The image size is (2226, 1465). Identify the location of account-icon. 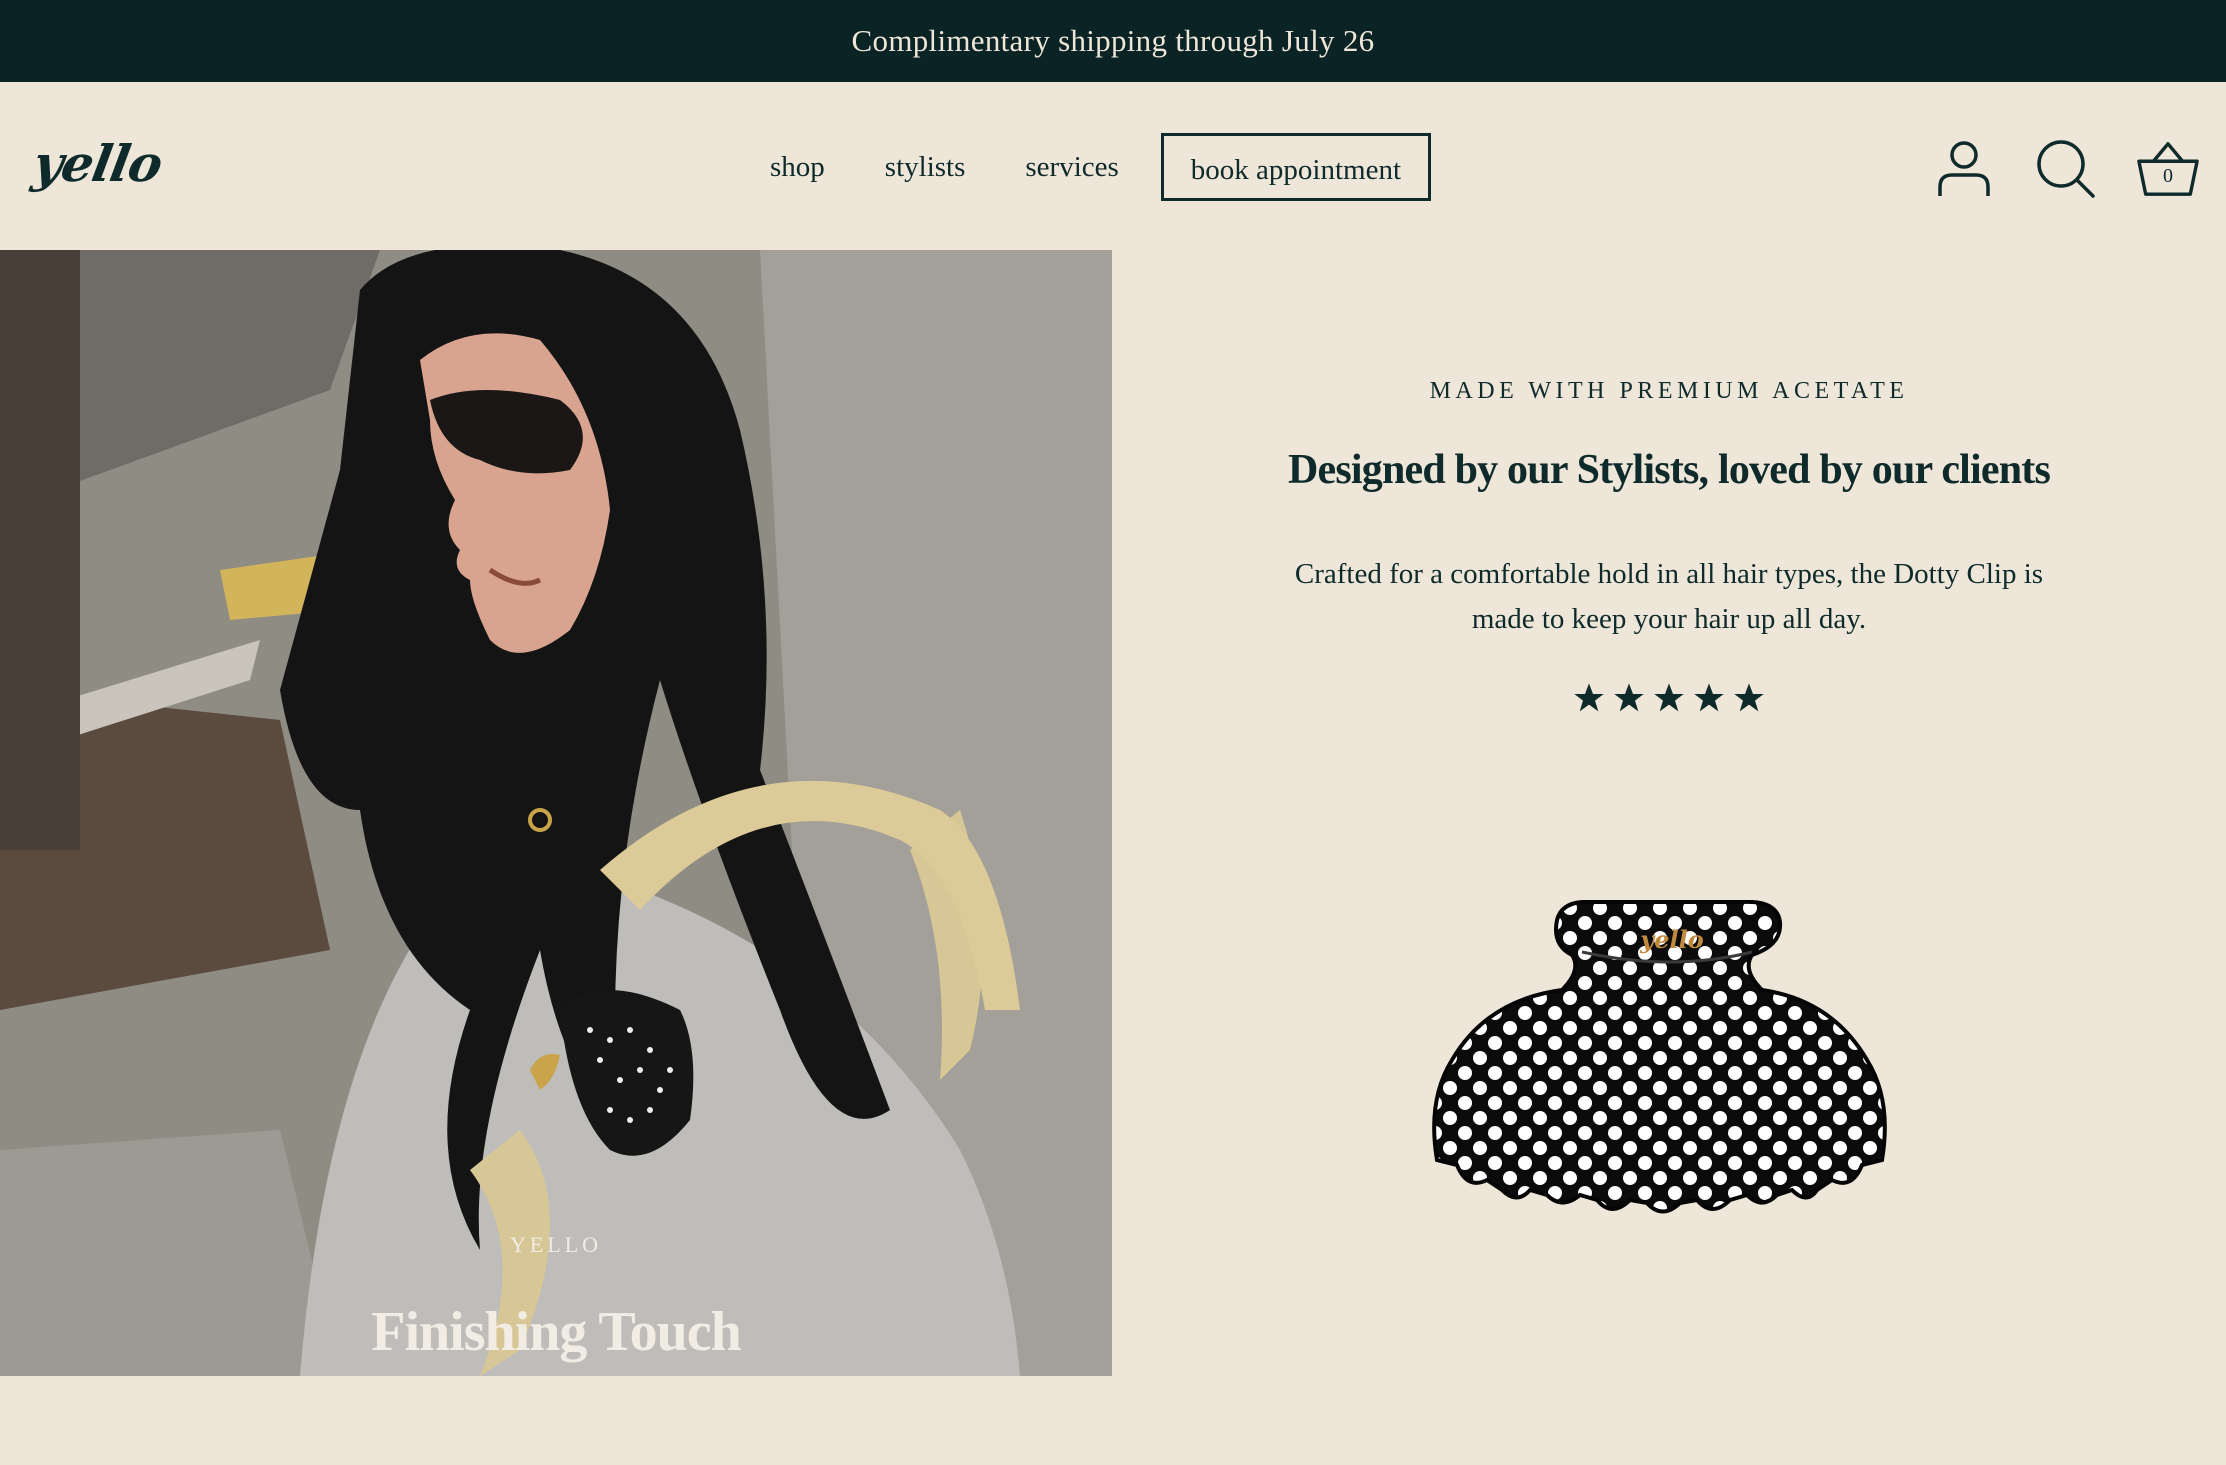
(1964, 169).